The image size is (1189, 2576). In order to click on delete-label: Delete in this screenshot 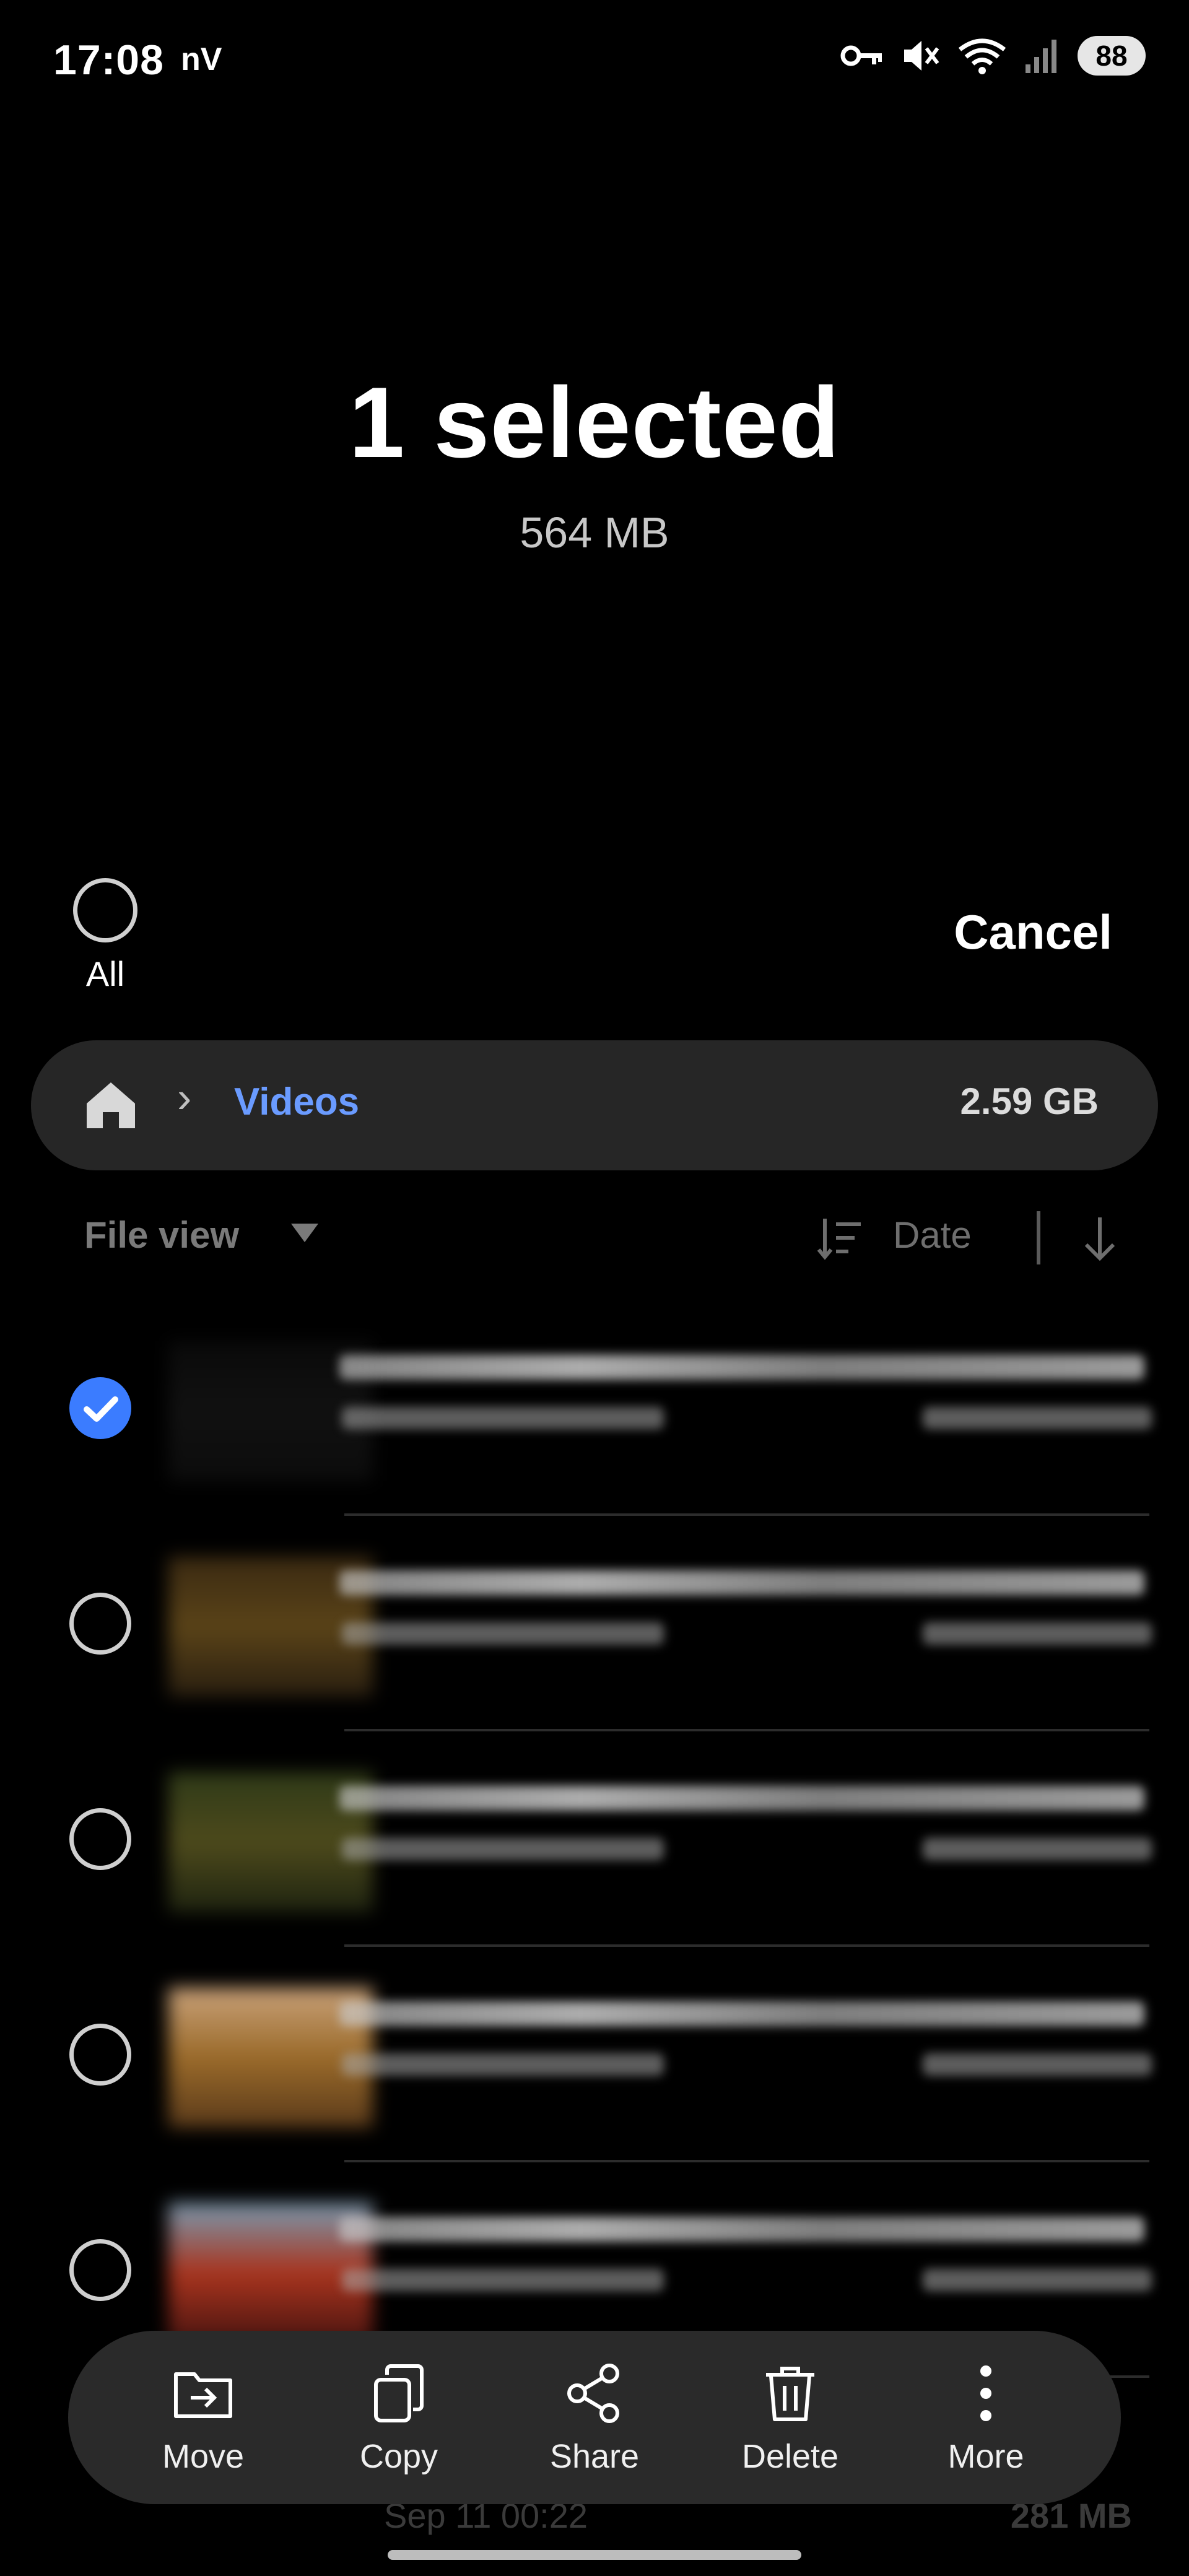, I will do `click(790, 2456)`.